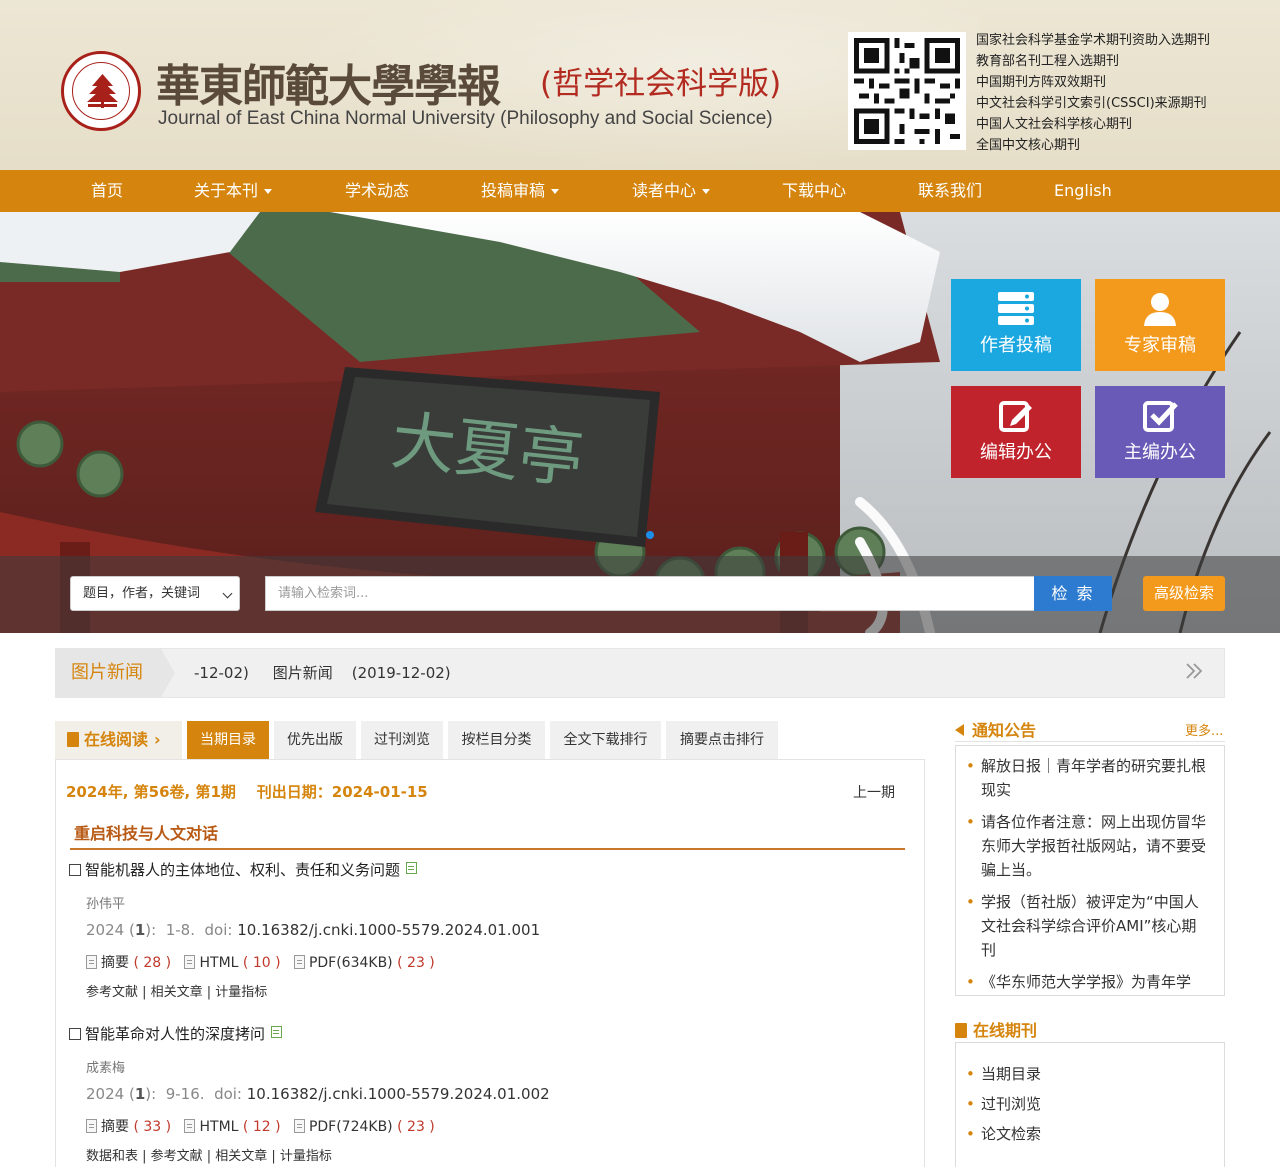 This screenshot has height=1167, width=1280. What do you see at coordinates (1194, 671) in the screenshot?
I see `double-chevron-right-icon` at bounding box center [1194, 671].